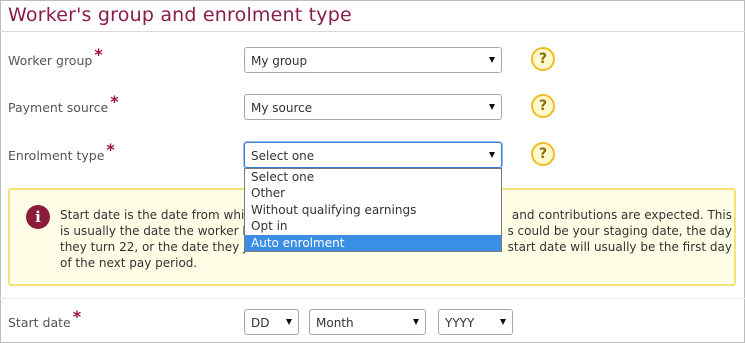 The height and width of the screenshot is (343, 745). Describe the element at coordinates (335, 323) in the screenshot. I see `start-date-month-value: Month` at that location.